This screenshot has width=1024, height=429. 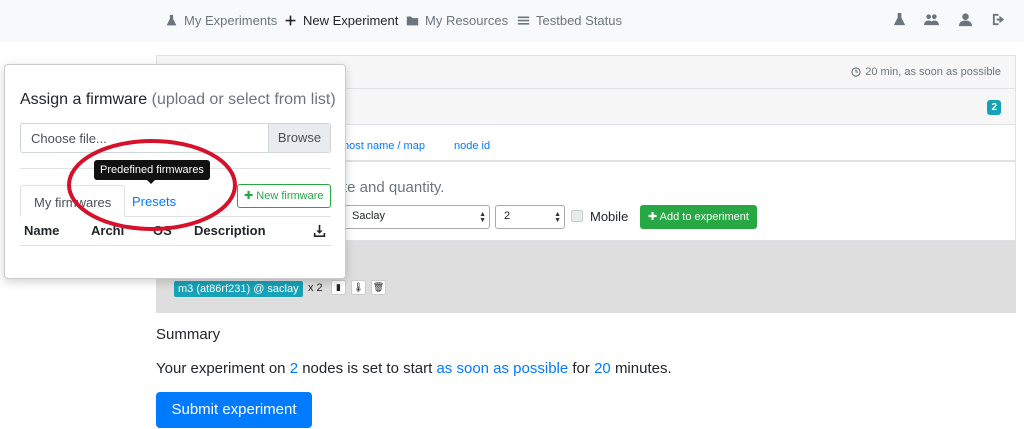 What do you see at coordinates (933, 72) in the screenshot?
I see `duration-text: 20 min, as soon as possible` at bounding box center [933, 72].